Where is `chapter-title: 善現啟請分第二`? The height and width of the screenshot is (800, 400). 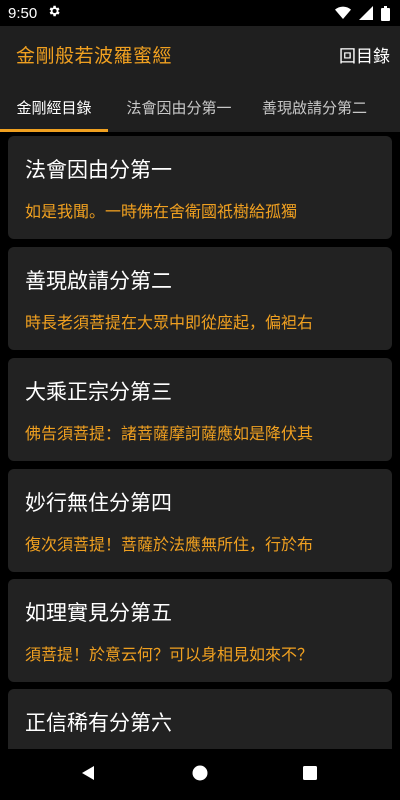 chapter-title: 善現啟請分第二 is located at coordinates (98, 281).